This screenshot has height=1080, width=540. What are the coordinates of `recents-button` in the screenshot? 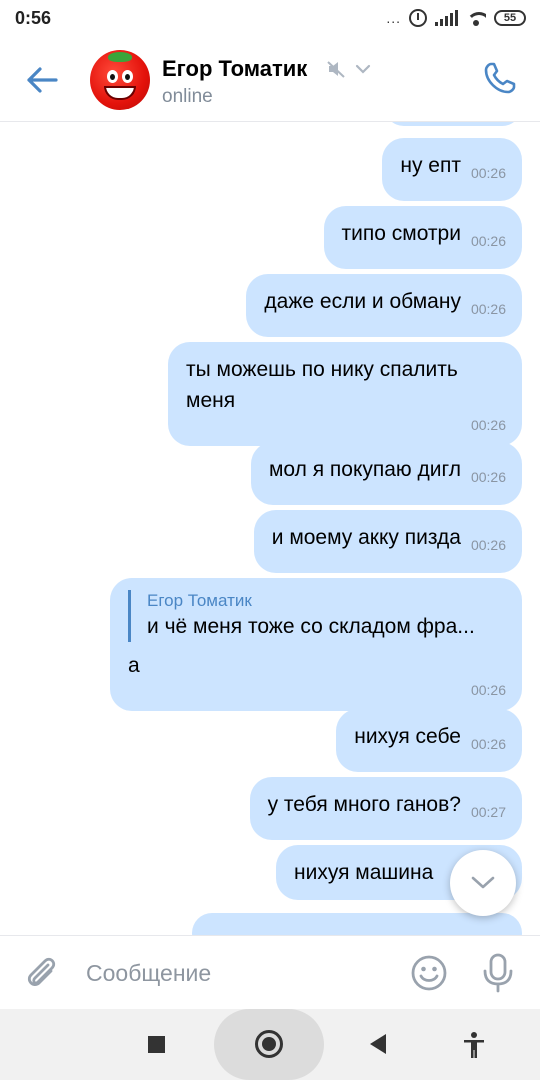 It's located at (156, 1044).